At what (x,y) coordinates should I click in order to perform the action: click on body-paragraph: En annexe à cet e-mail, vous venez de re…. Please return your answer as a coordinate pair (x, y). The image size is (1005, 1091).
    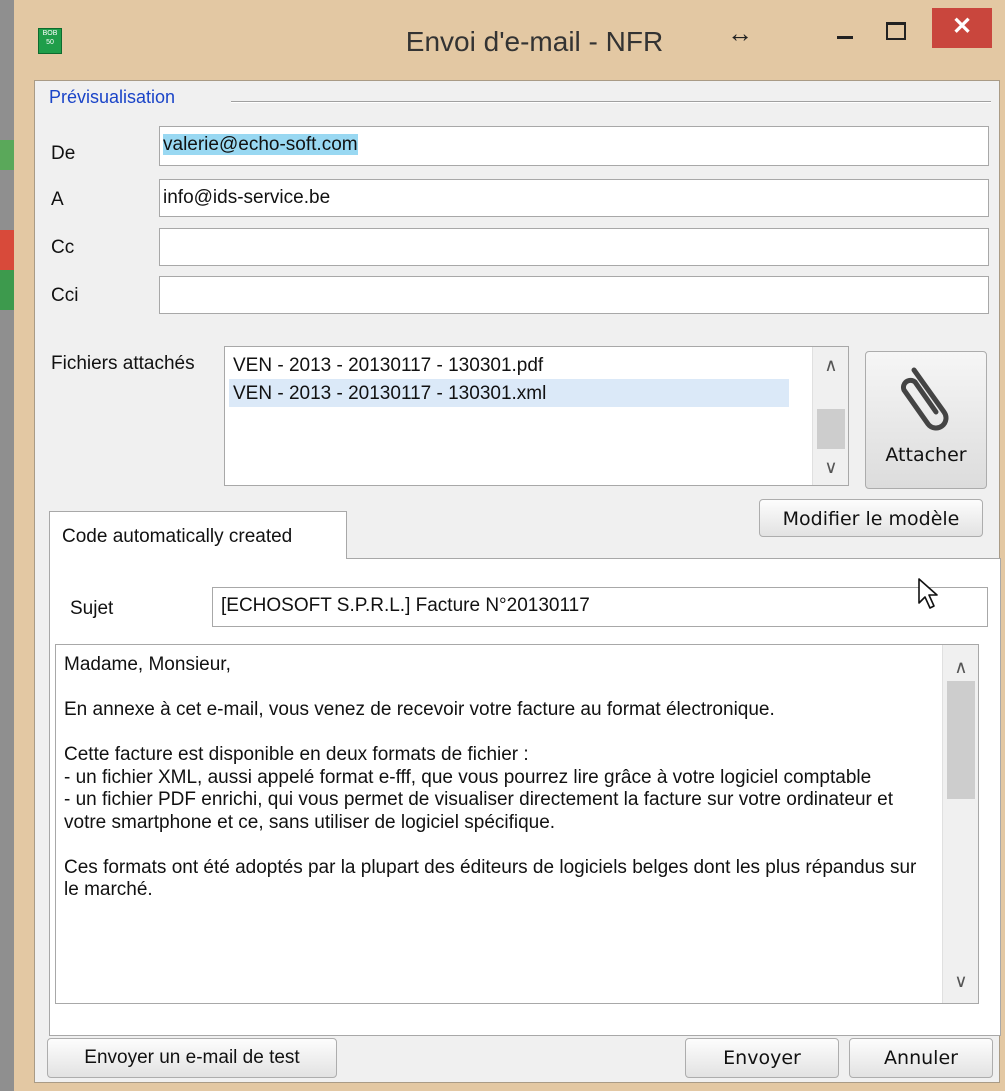
    Looking at the image, I should click on (419, 709).